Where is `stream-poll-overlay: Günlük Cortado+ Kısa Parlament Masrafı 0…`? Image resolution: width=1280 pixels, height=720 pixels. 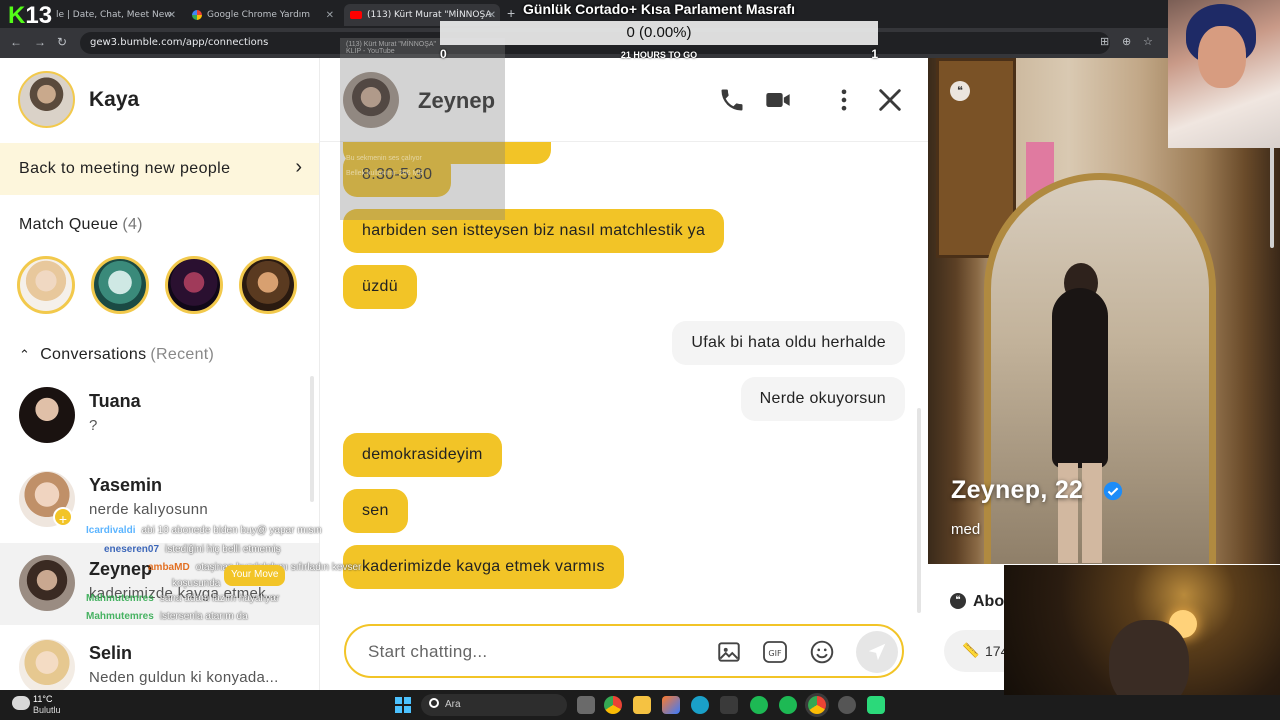 stream-poll-overlay: Günlük Cortado+ Kısa Parlament Masrafı 0… is located at coordinates (659, 30).